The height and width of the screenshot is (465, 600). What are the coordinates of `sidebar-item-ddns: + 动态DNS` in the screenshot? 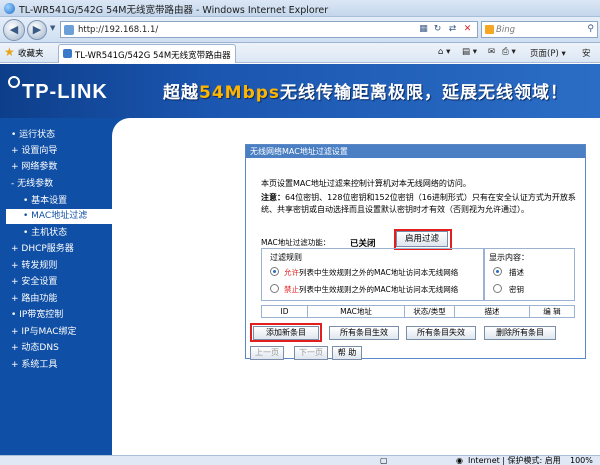 It's located at (56, 348).